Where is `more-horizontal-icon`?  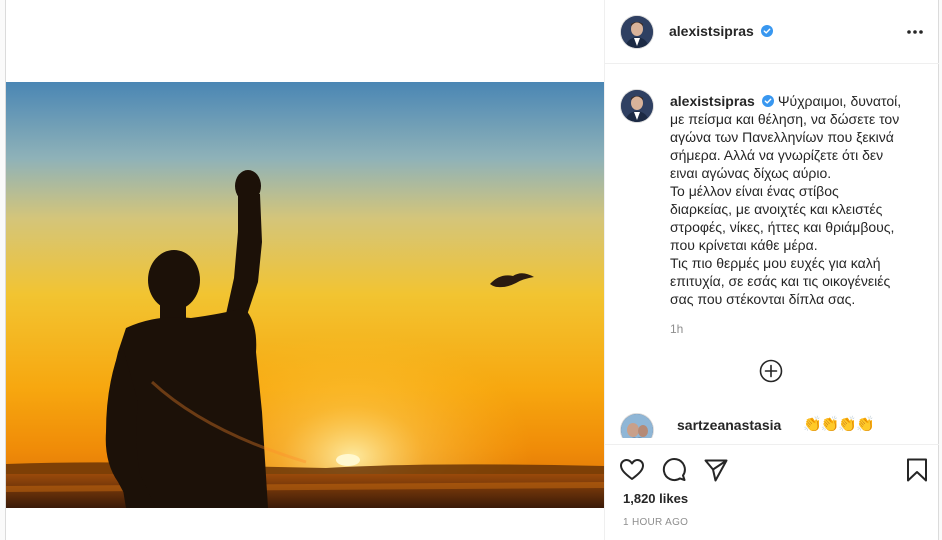 more-horizontal-icon is located at coordinates (915, 32).